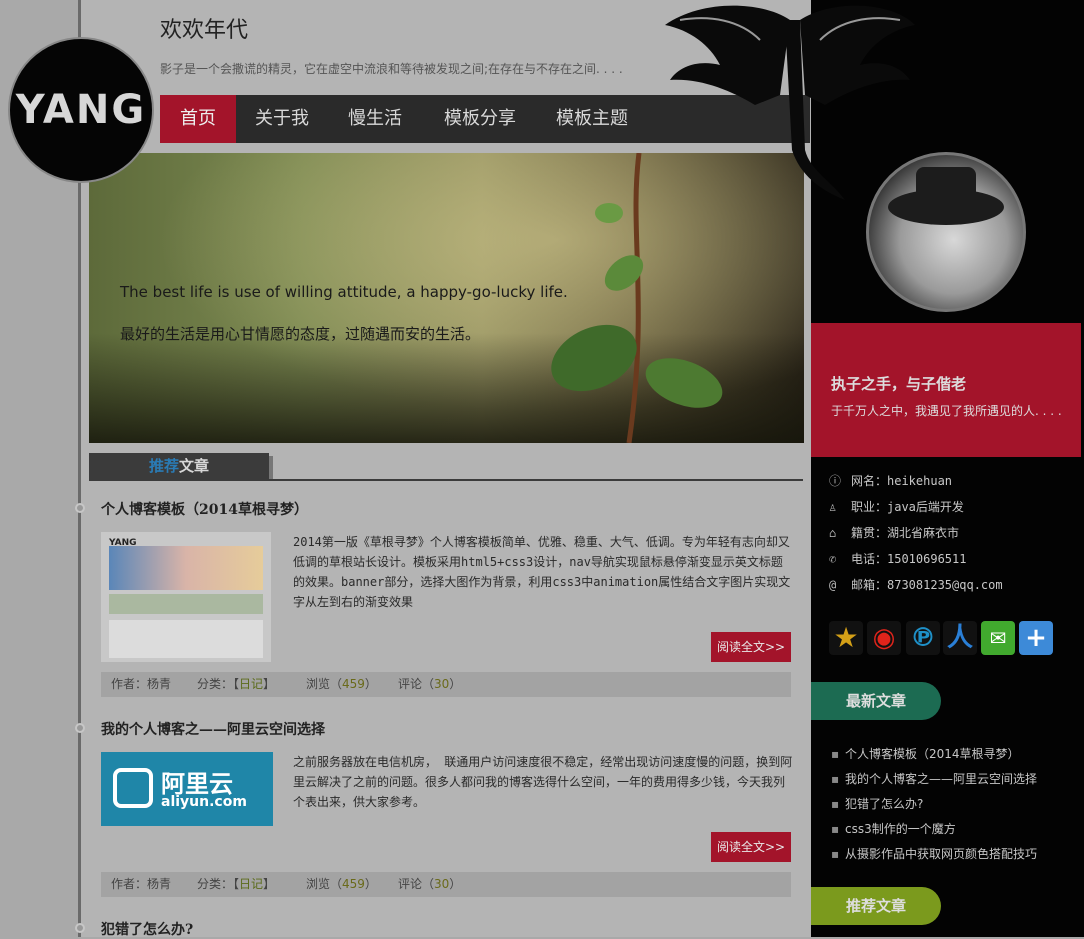 The image size is (1084, 939). What do you see at coordinates (213, 729) in the screenshot?
I see `article-title: 我的个人博客之——阿里云空间选择` at bounding box center [213, 729].